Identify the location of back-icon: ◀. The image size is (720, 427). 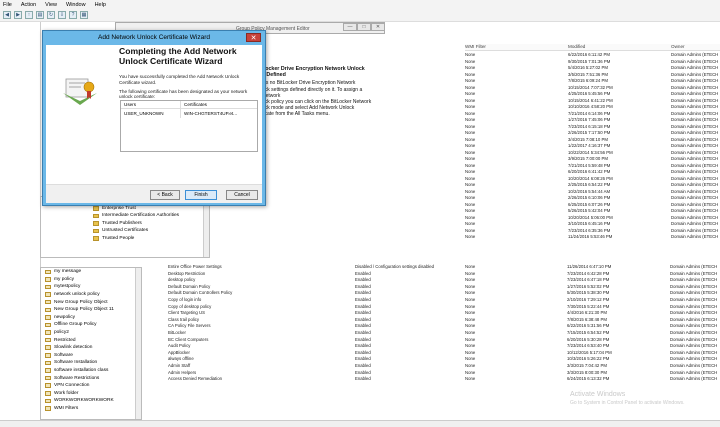
(7, 15).